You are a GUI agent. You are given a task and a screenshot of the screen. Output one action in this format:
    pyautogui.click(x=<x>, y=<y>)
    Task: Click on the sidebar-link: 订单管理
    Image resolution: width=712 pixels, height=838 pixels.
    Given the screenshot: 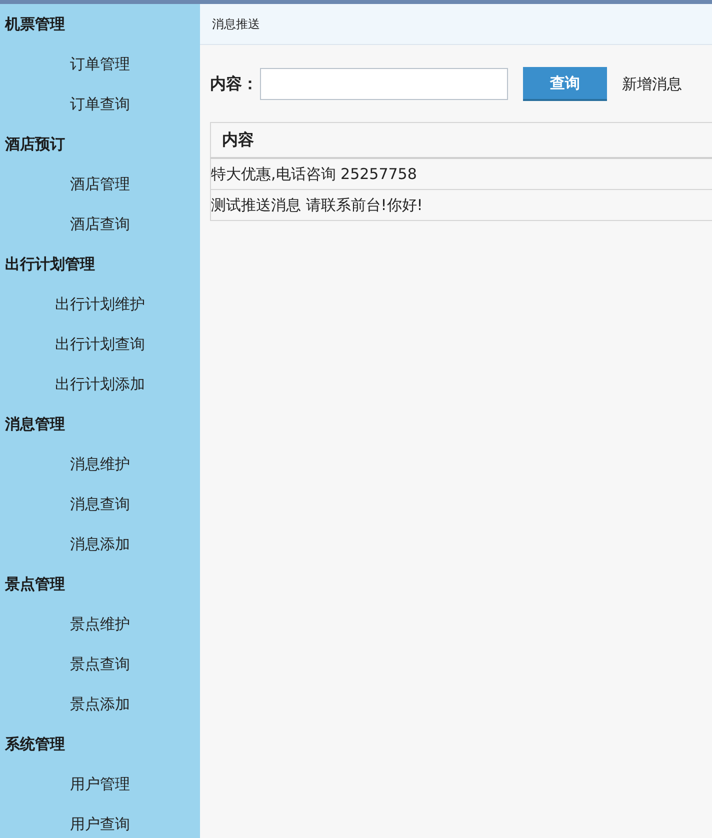 What is the action you would take?
    pyautogui.click(x=100, y=64)
    